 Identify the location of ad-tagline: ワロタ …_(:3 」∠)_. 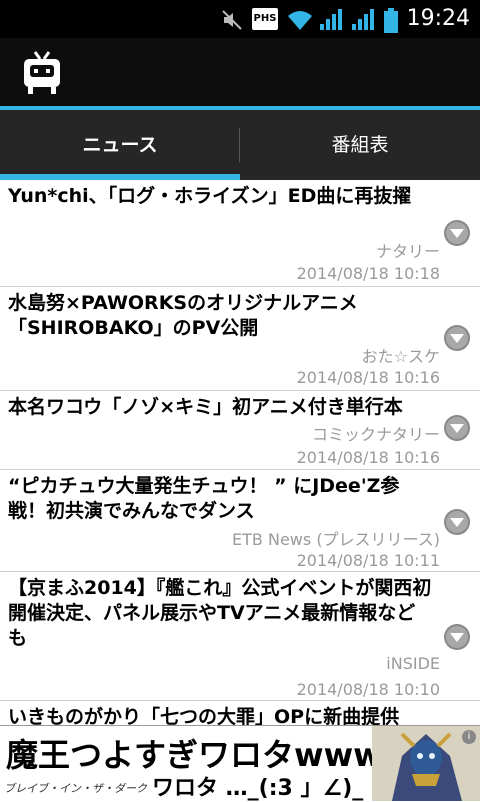
(258, 788).